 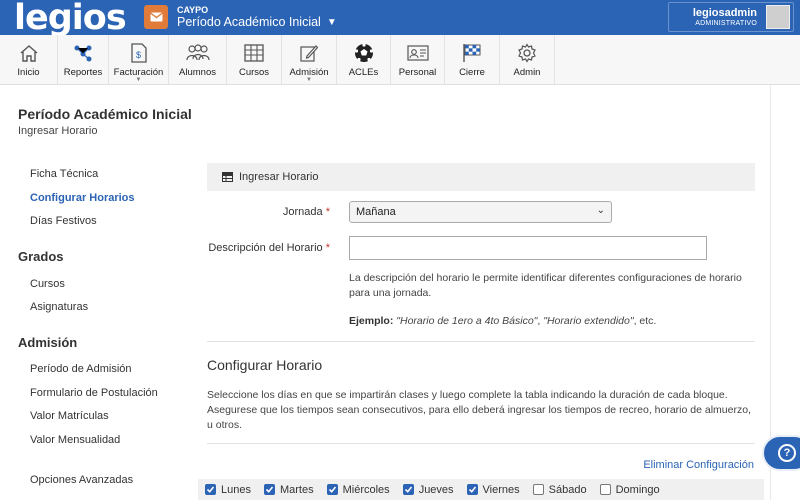 I want to click on nav-admision: Admisión ▼, so click(x=309, y=60).